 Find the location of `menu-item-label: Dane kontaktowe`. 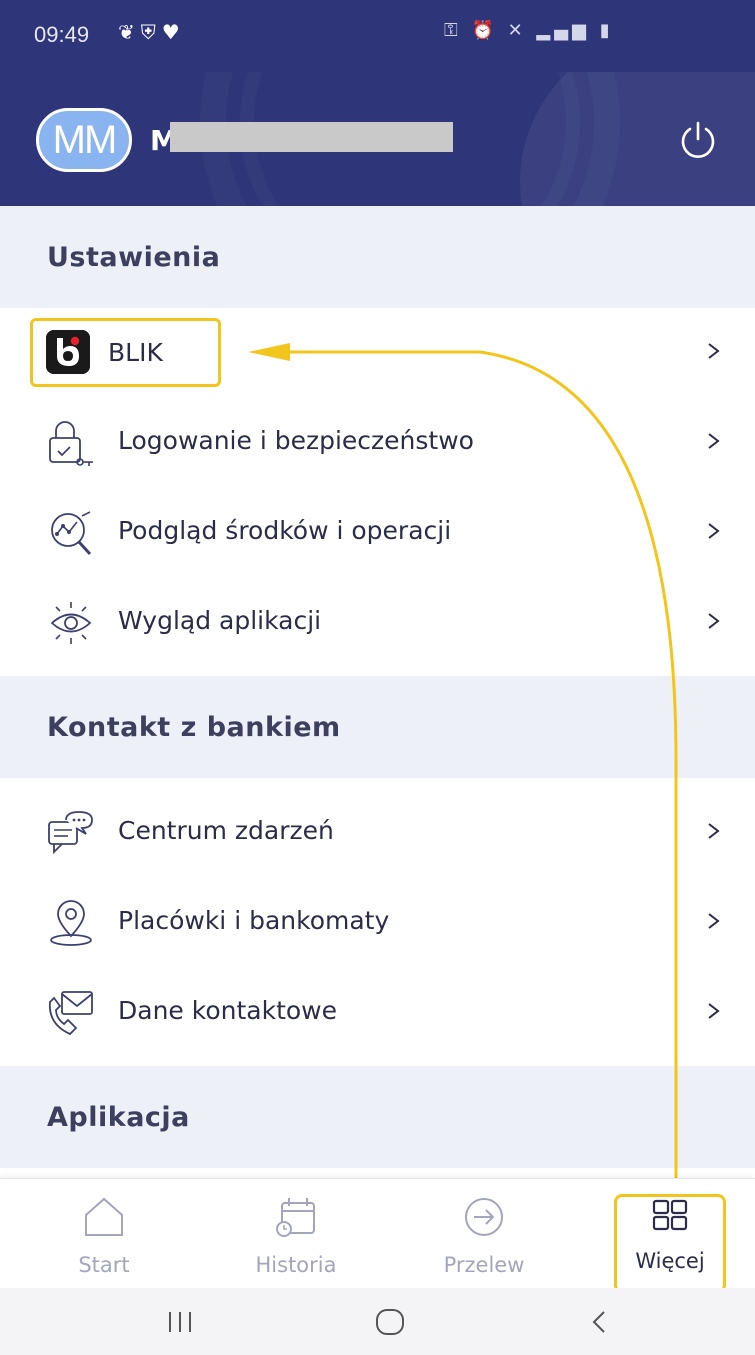

menu-item-label: Dane kontaktowe is located at coordinates (227, 1010).